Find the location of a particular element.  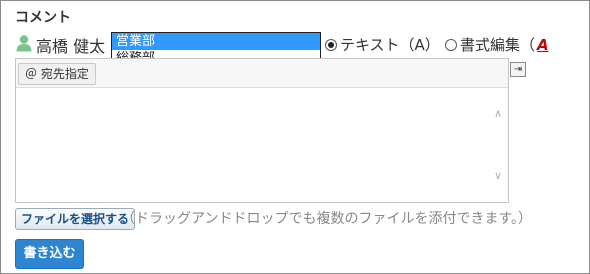

format-edit-icon: A is located at coordinates (543, 44).